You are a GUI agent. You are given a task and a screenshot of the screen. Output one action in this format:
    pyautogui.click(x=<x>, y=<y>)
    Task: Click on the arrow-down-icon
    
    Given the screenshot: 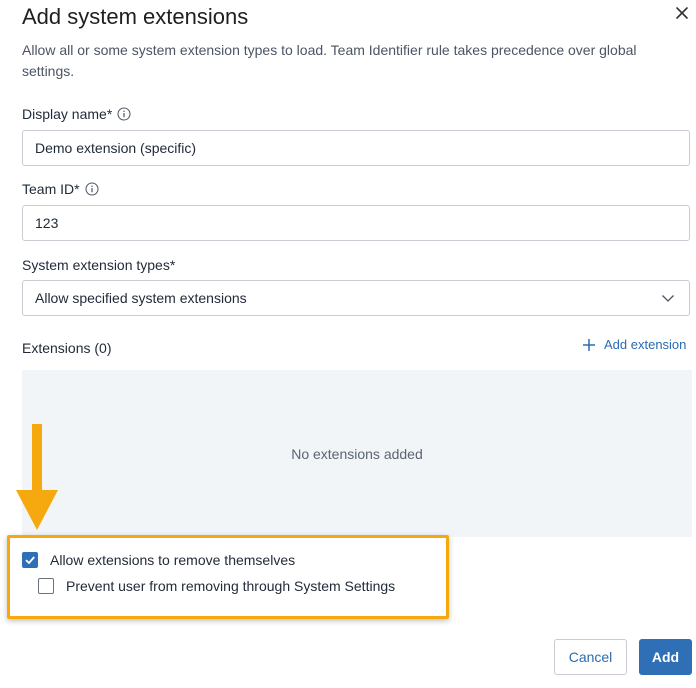 What is the action you would take?
    pyautogui.click(x=37, y=477)
    